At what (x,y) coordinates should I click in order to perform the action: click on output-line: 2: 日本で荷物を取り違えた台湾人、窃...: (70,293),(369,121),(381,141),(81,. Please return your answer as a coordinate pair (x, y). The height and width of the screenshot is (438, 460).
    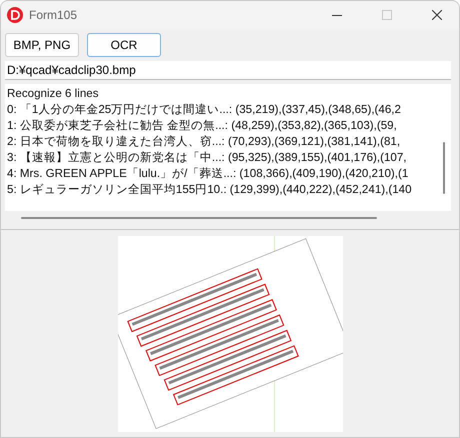
    Looking at the image, I should click on (204, 142).